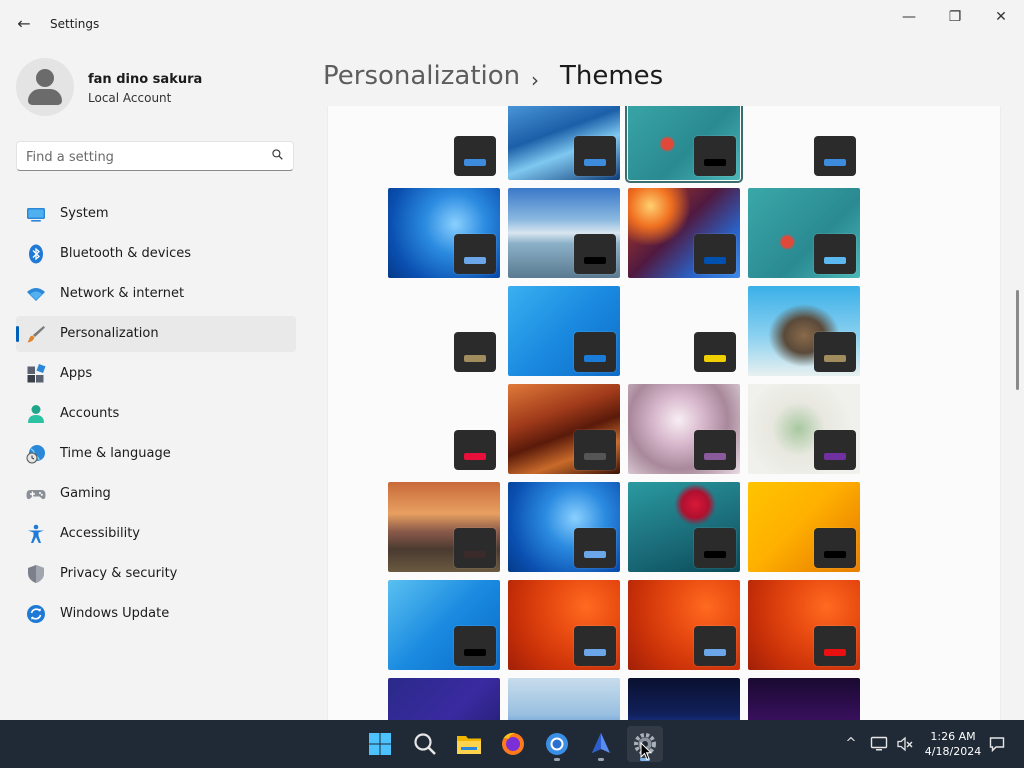 The image size is (1024, 768). What do you see at coordinates (955, 17) in the screenshot?
I see `maximize-button: ❐` at bounding box center [955, 17].